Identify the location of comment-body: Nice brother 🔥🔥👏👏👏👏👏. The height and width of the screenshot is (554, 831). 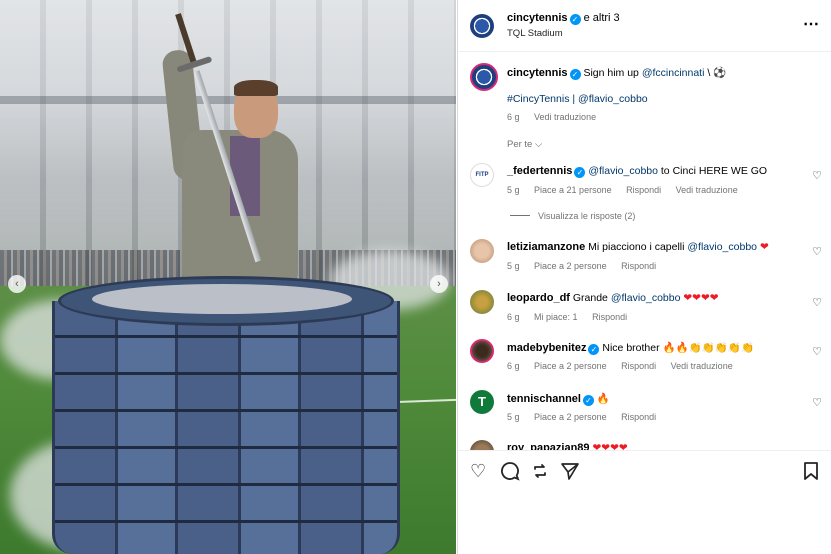
(678, 348).